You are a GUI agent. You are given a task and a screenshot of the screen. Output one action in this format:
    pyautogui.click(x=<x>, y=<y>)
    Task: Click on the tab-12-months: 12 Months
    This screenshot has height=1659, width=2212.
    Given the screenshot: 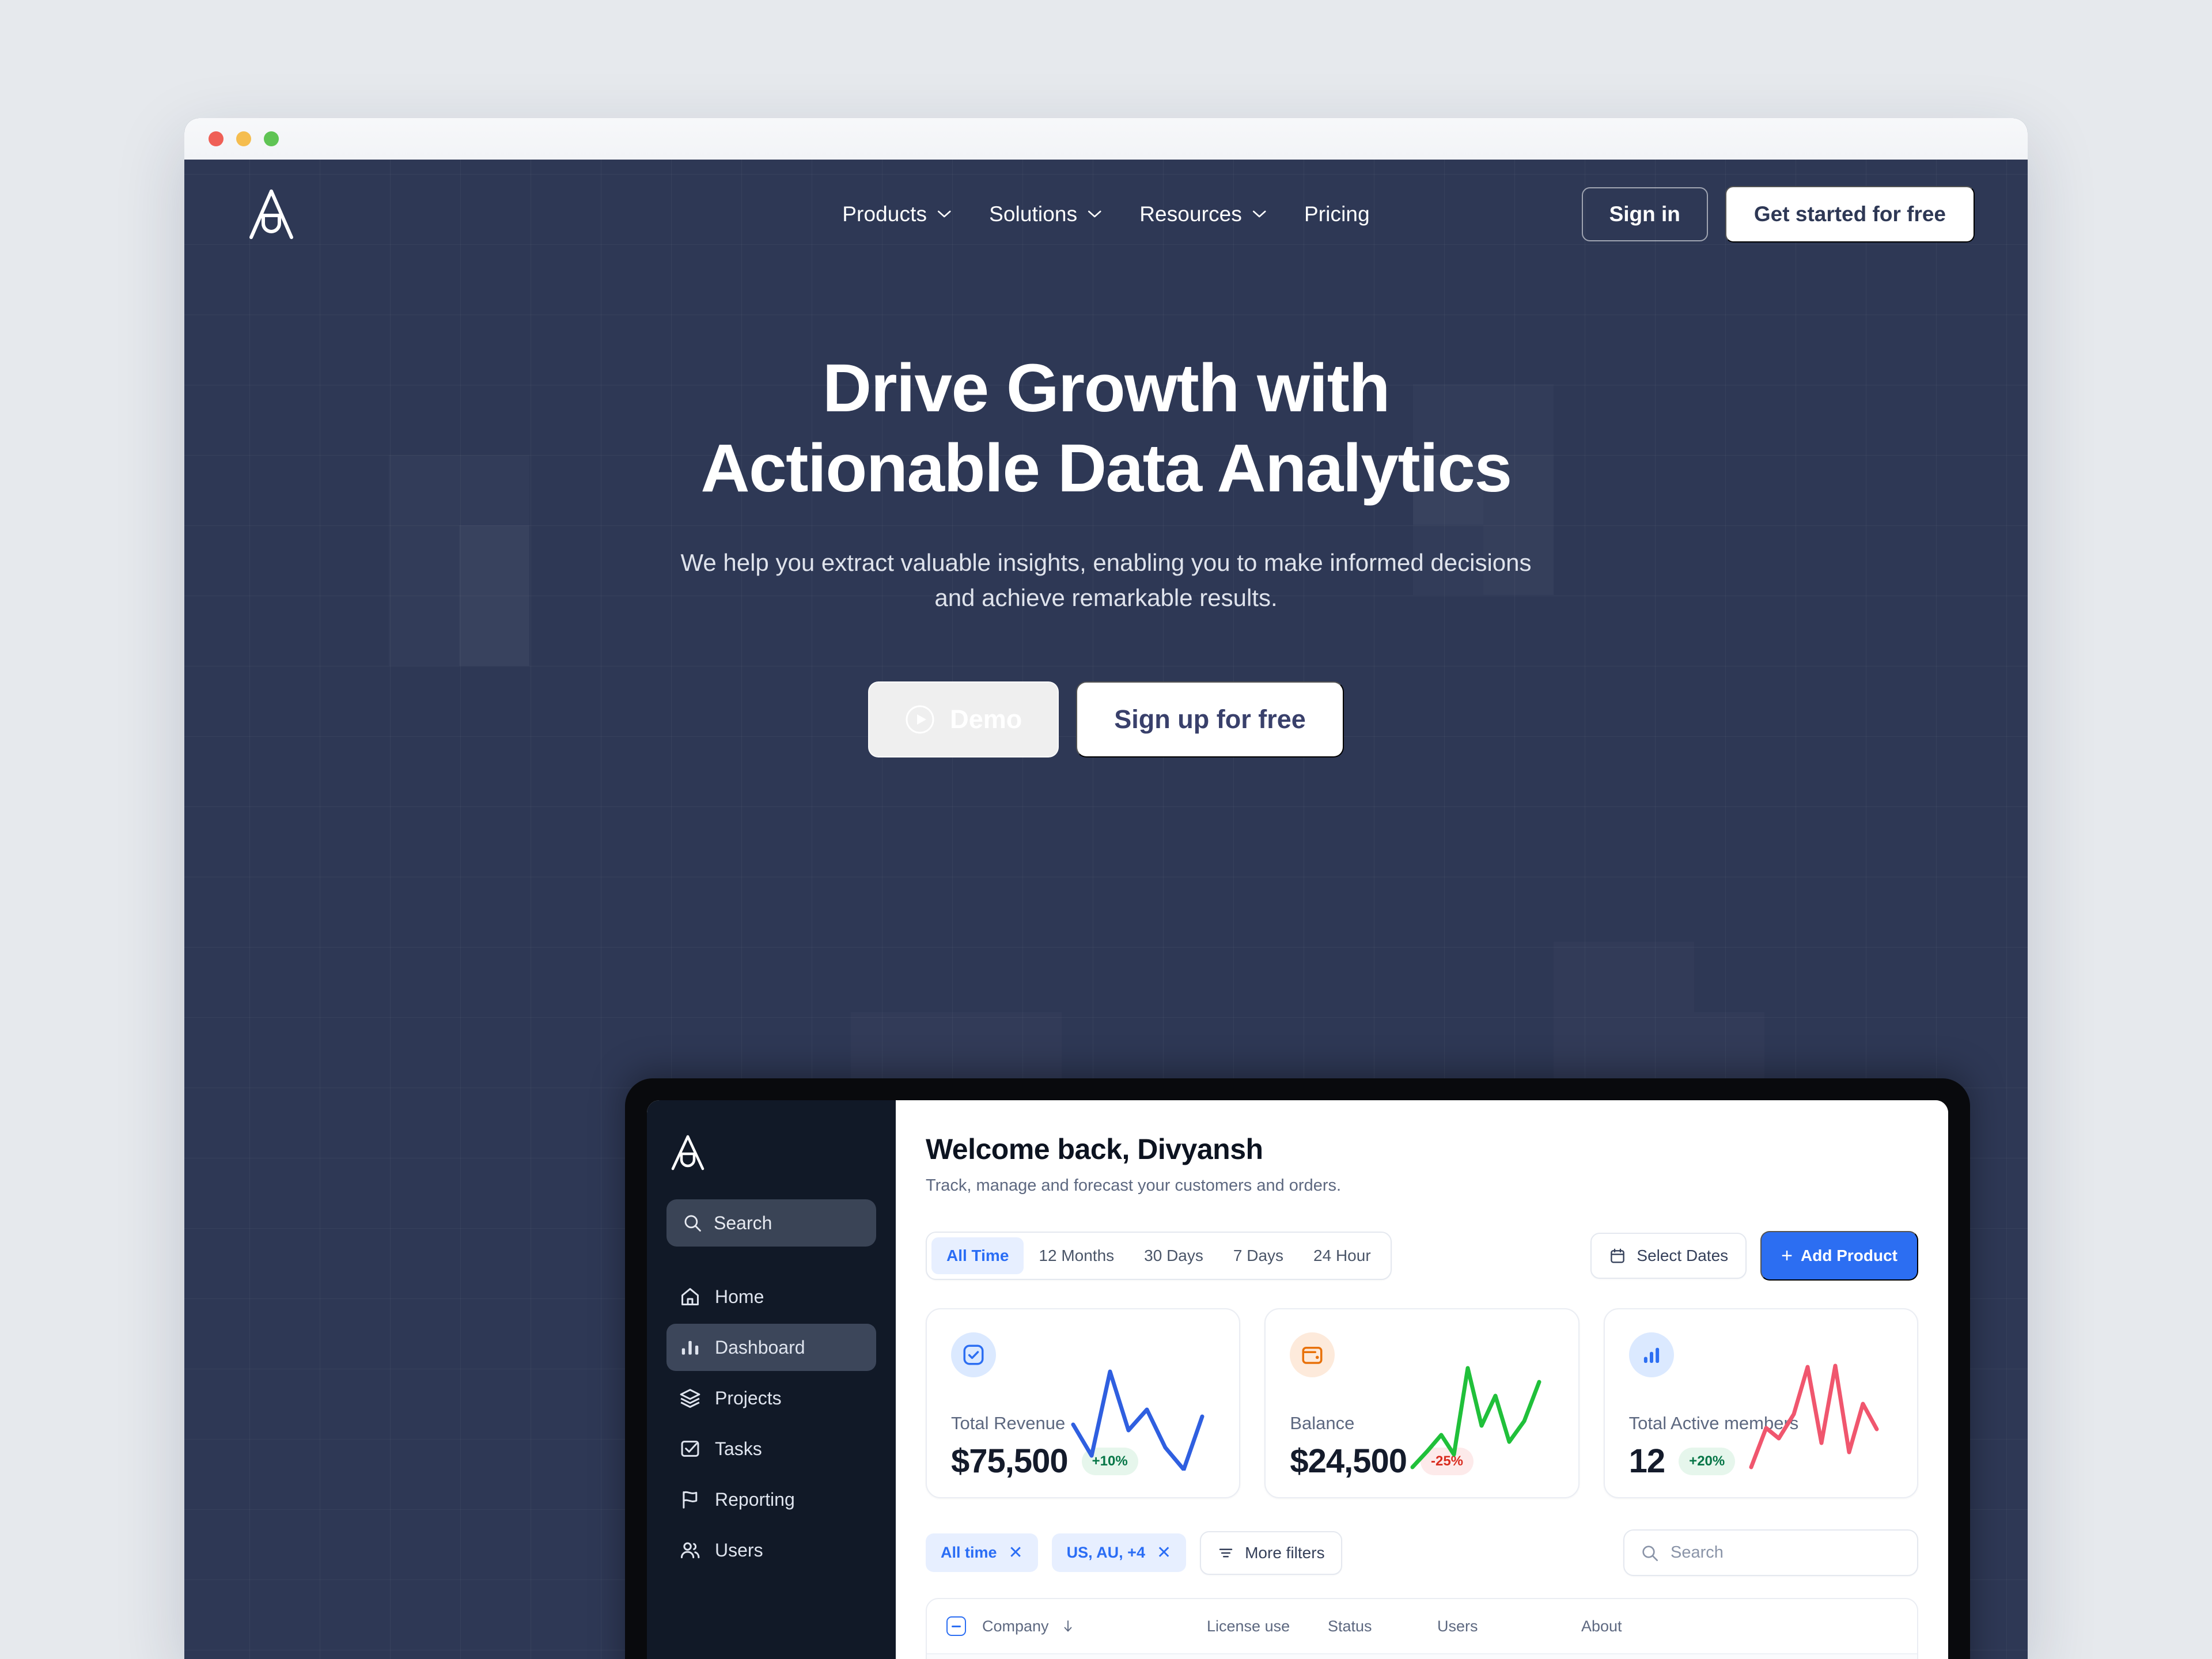 What is the action you would take?
    pyautogui.click(x=1076, y=1255)
    